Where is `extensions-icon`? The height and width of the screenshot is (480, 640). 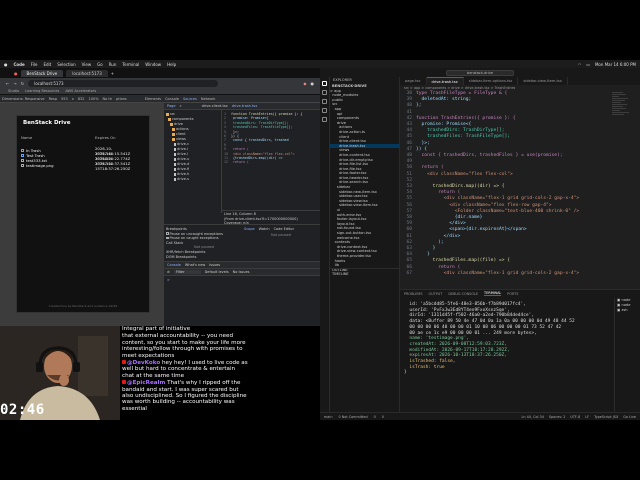 extensions-icon is located at coordinates (324, 119).